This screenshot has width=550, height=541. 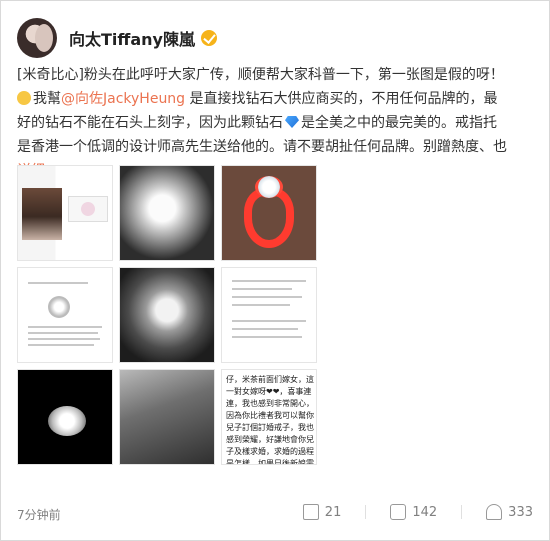 I want to click on like-count: 333, so click(x=520, y=512).